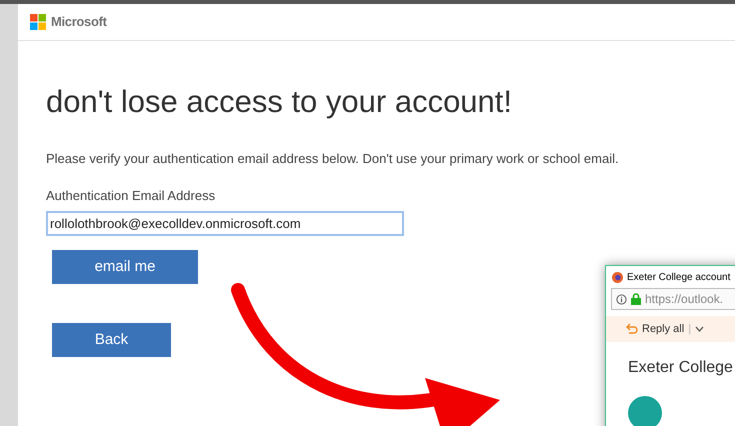 This screenshot has width=735, height=426. I want to click on instructions-text: Please verify your authentication email address below. Don't use your primary work or school email., so click(333, 159).